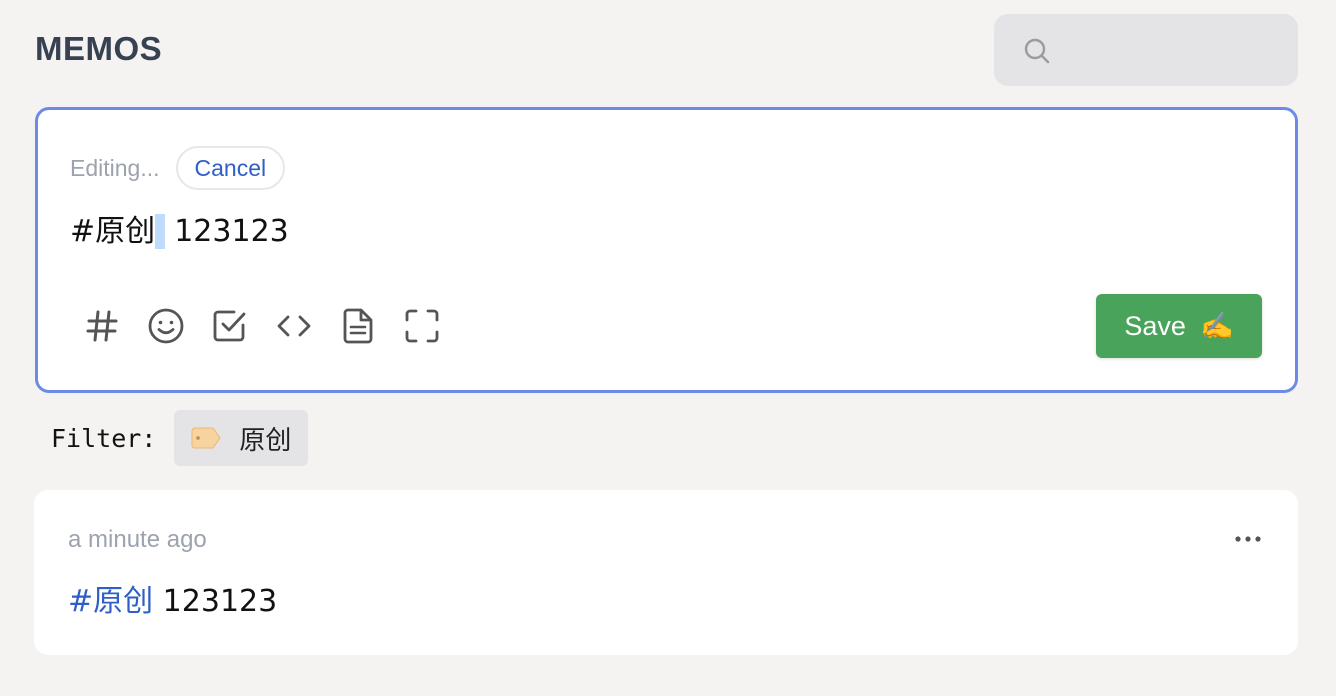 This screenshot has width=1336, height=696. What do you see at coordinates (113, 231) in the screenshot?
I see `editor-text-before: #原创` at bounding box center [113, 231].